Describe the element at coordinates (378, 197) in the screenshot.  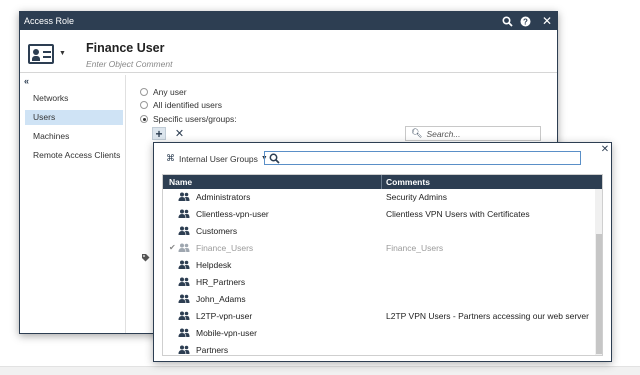
I see `table-row: Administrators Security Admins` at that location.